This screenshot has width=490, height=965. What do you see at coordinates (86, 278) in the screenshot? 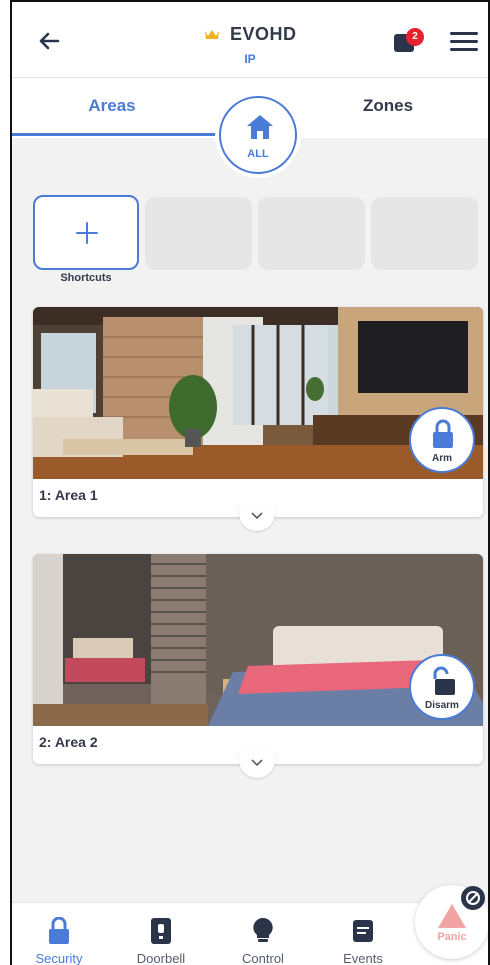
I see `shortcuts-label: Shortcuts` at bounding box center [86, 278].